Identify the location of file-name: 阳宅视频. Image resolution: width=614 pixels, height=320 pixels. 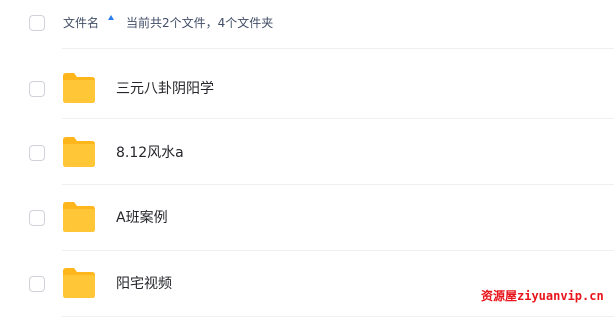
(144, 284).